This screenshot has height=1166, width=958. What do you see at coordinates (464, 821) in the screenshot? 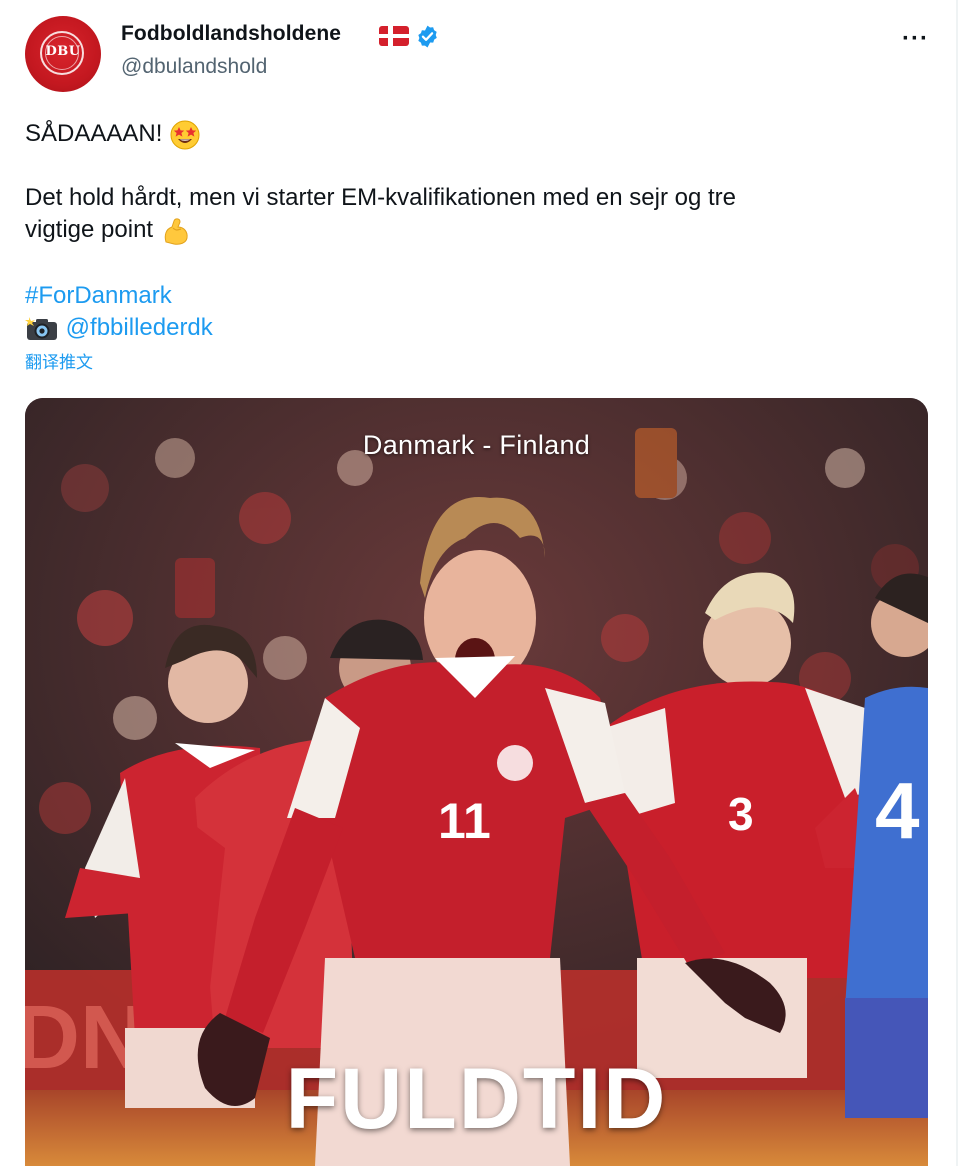
I see `player-number-center: 11` at bounding box center [464, 821].